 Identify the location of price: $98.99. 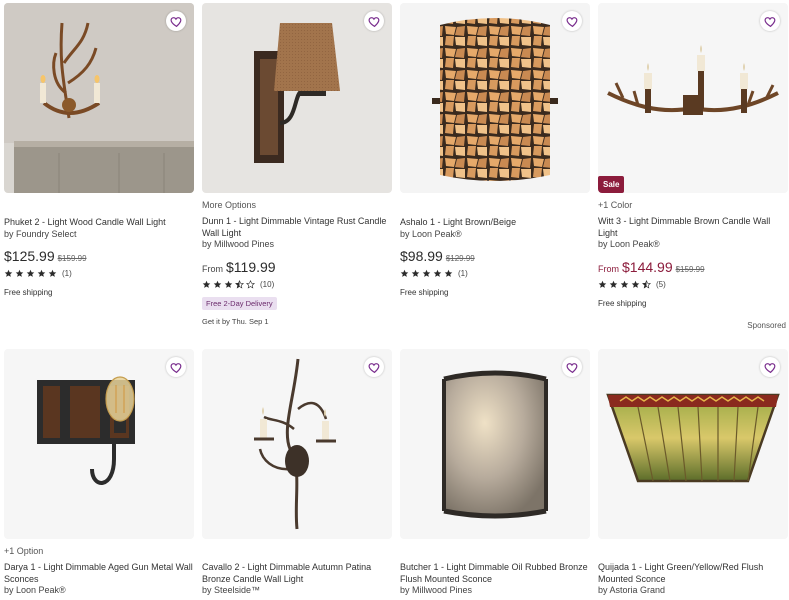
(421, 256).